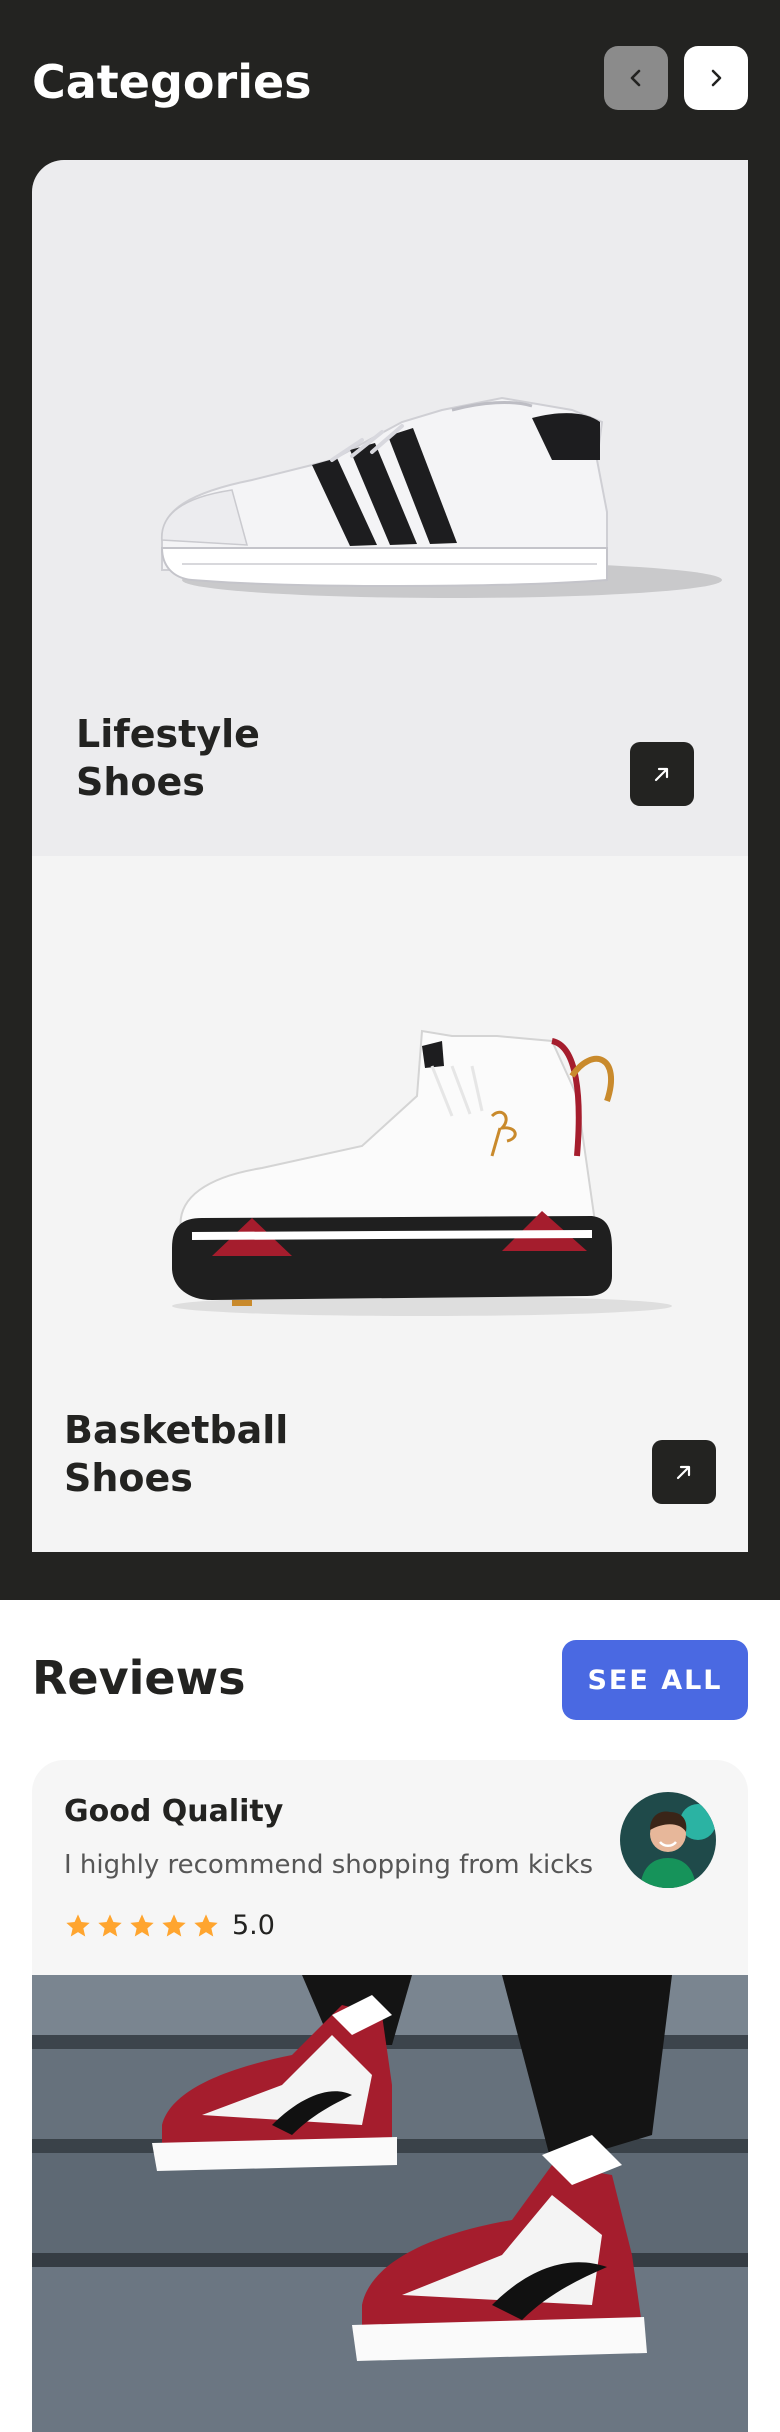  I want to click on reviews-title: Reviews, so click(139, 1678).